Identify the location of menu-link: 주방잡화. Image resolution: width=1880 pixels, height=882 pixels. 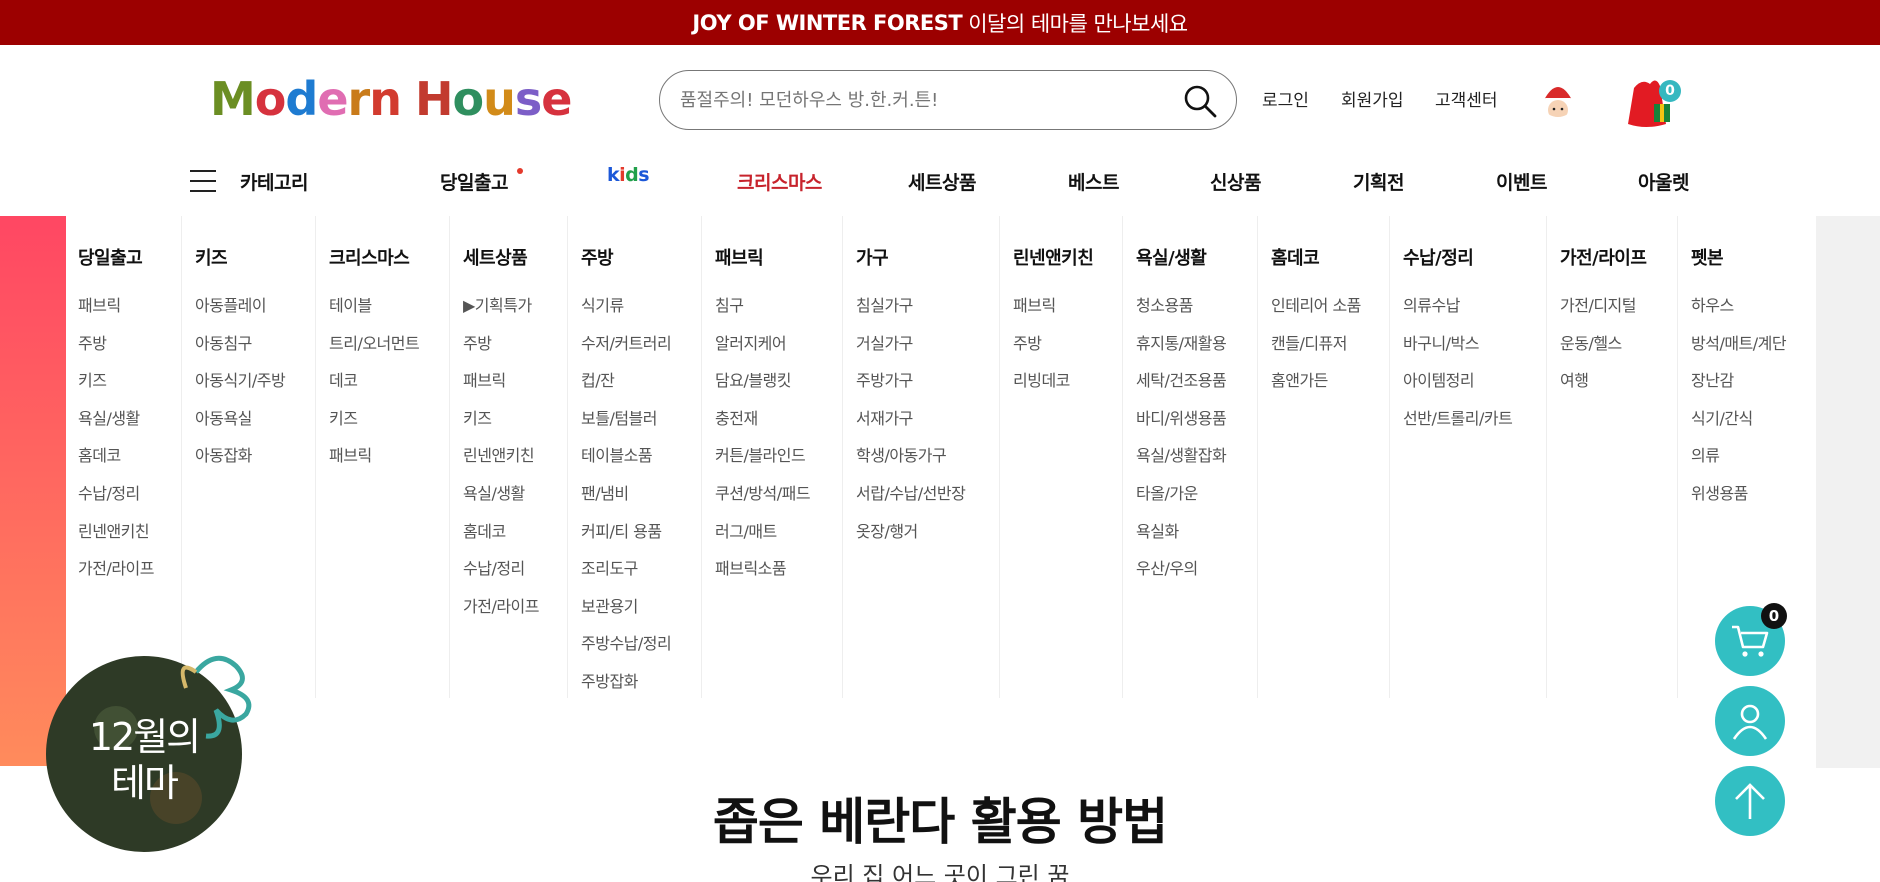
(641, 687).